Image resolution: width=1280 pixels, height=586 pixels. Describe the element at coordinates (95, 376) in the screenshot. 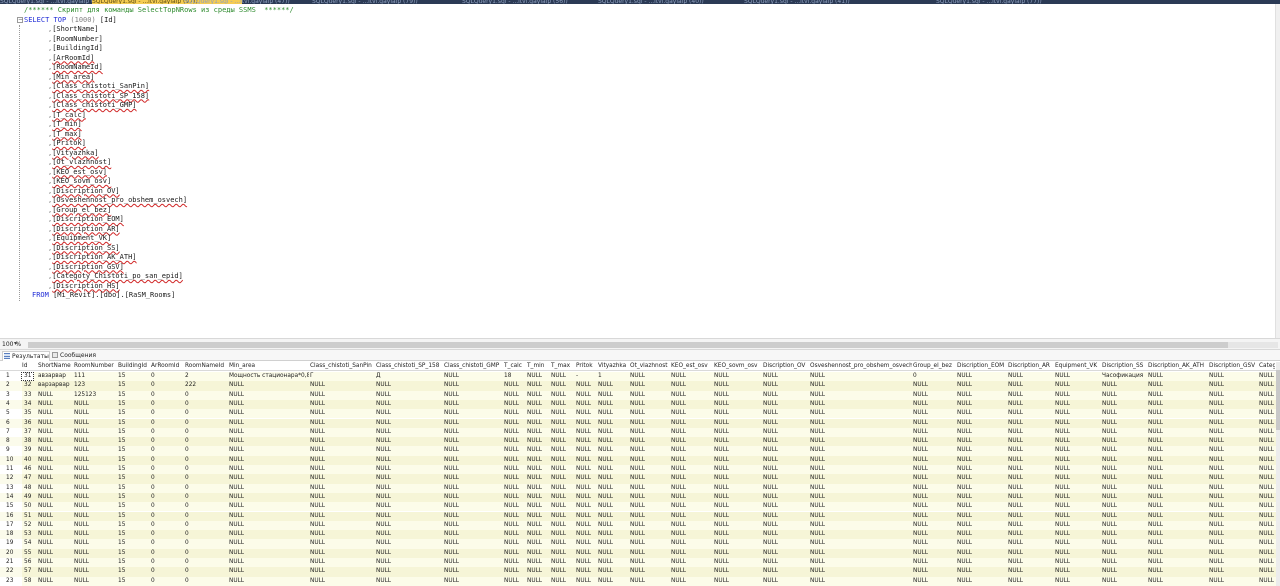

I see `table-cell: 111` at that location.